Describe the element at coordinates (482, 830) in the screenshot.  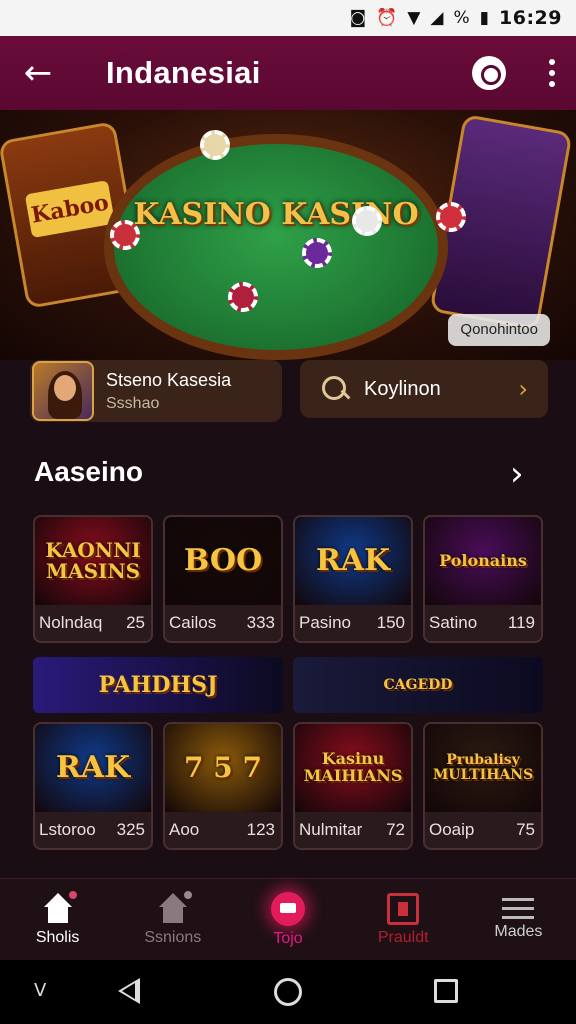
I see `game-caption: Ooaip 75` at that location.